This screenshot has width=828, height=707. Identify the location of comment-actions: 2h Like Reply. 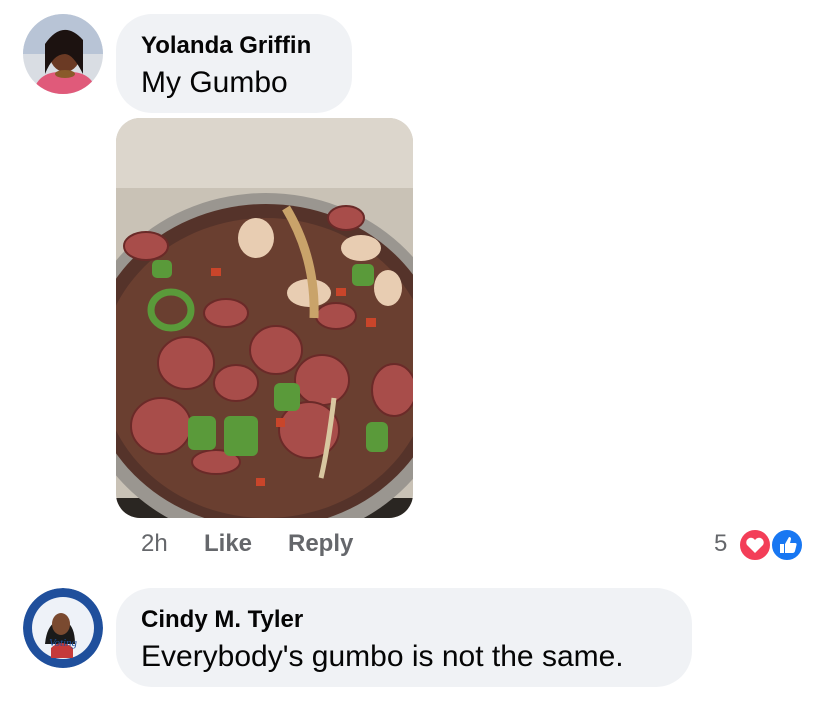
(266, 545).